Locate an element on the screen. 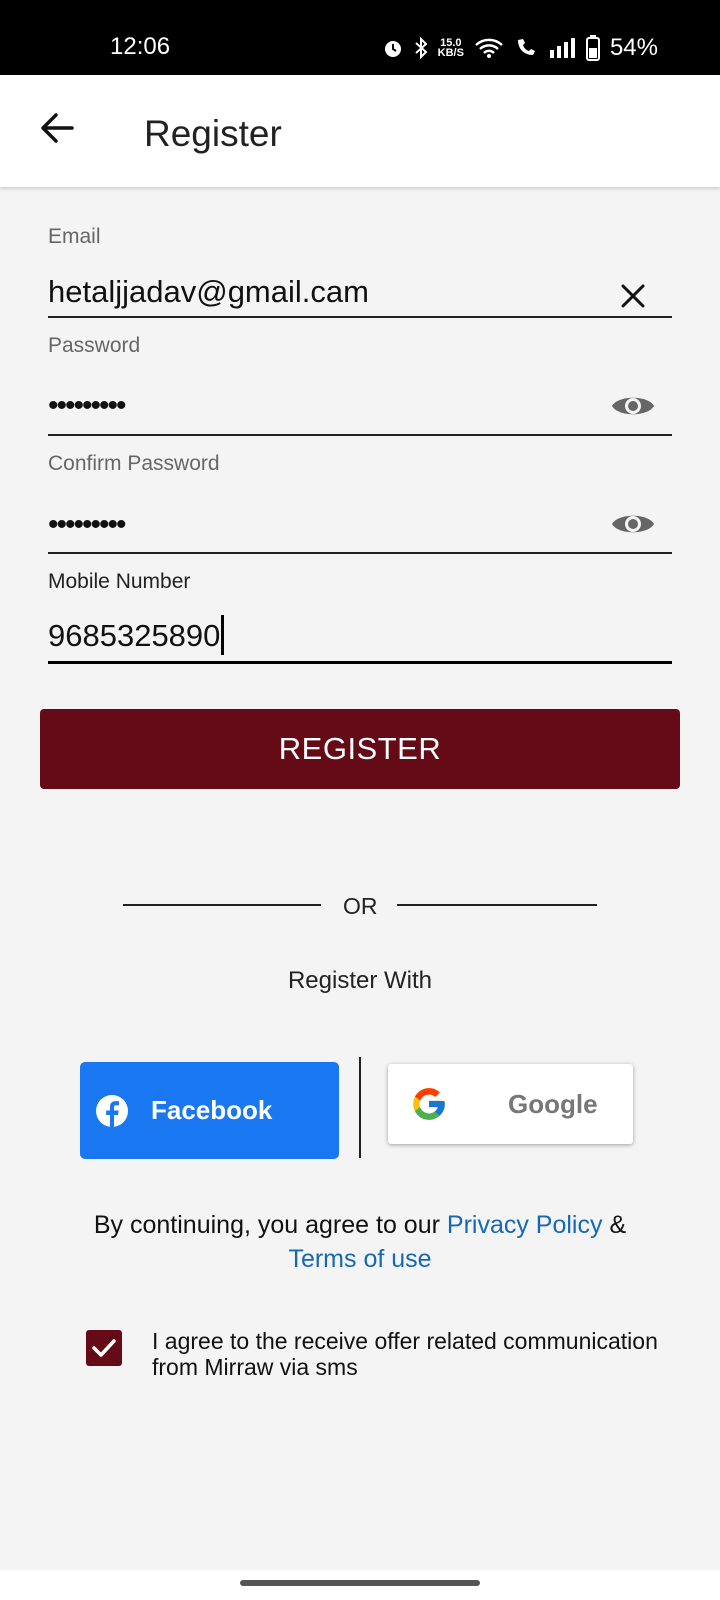 This screenshot has width=720, height=1600. text-cursor is located at coordinates (223, 635).